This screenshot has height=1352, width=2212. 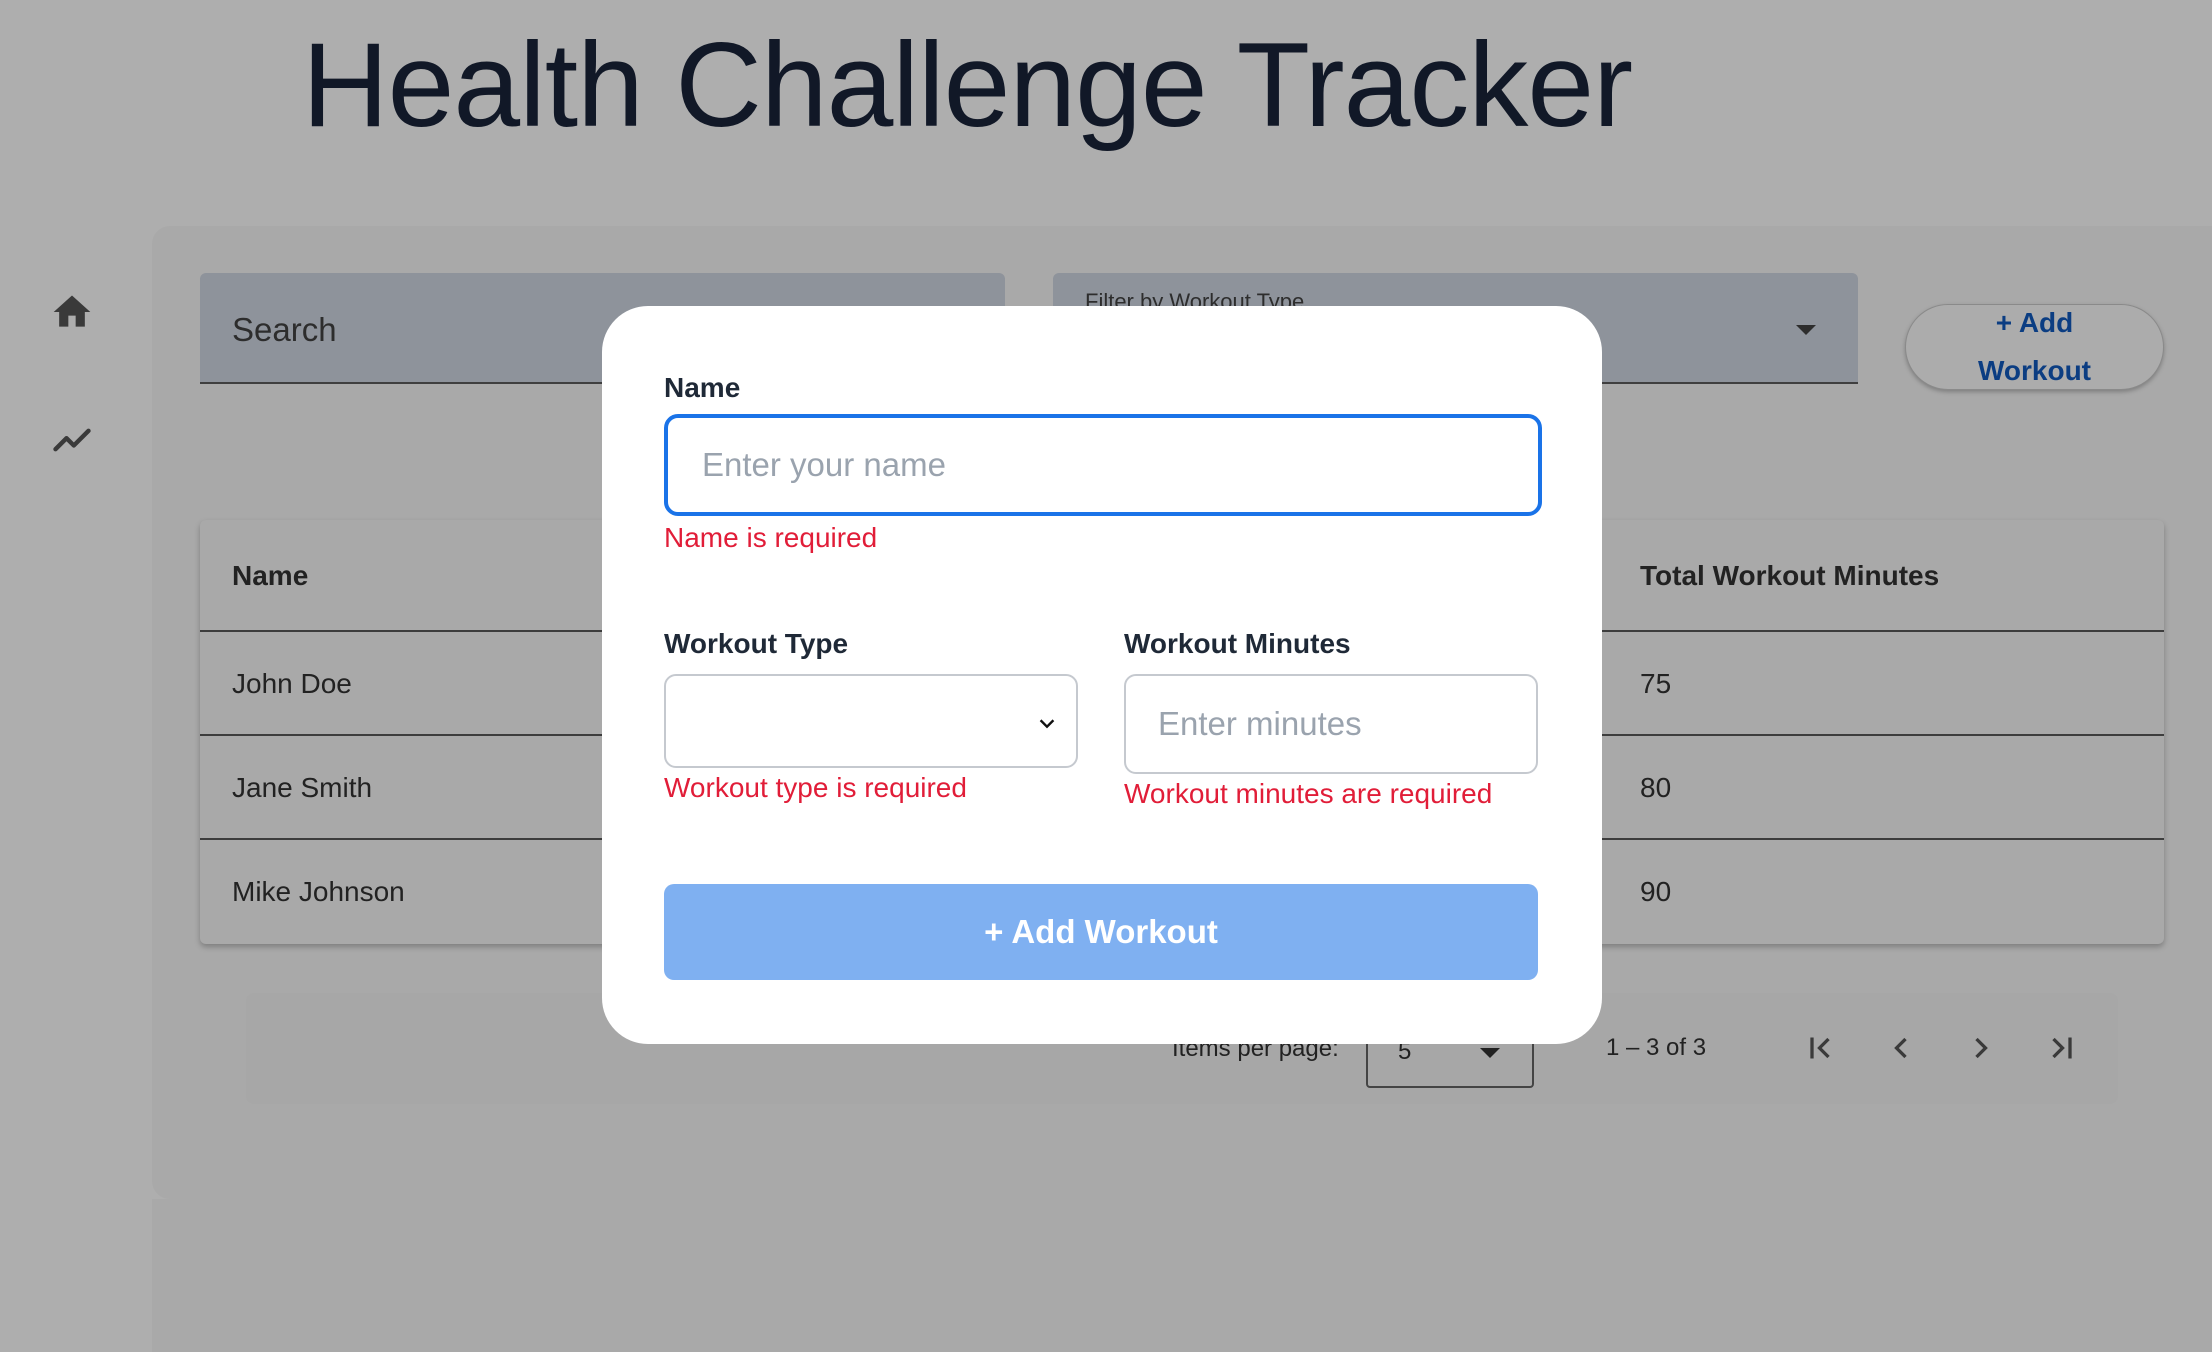 I want to click on workout-minutes-label: Workout Minutes, so click(x=1237, y=643).